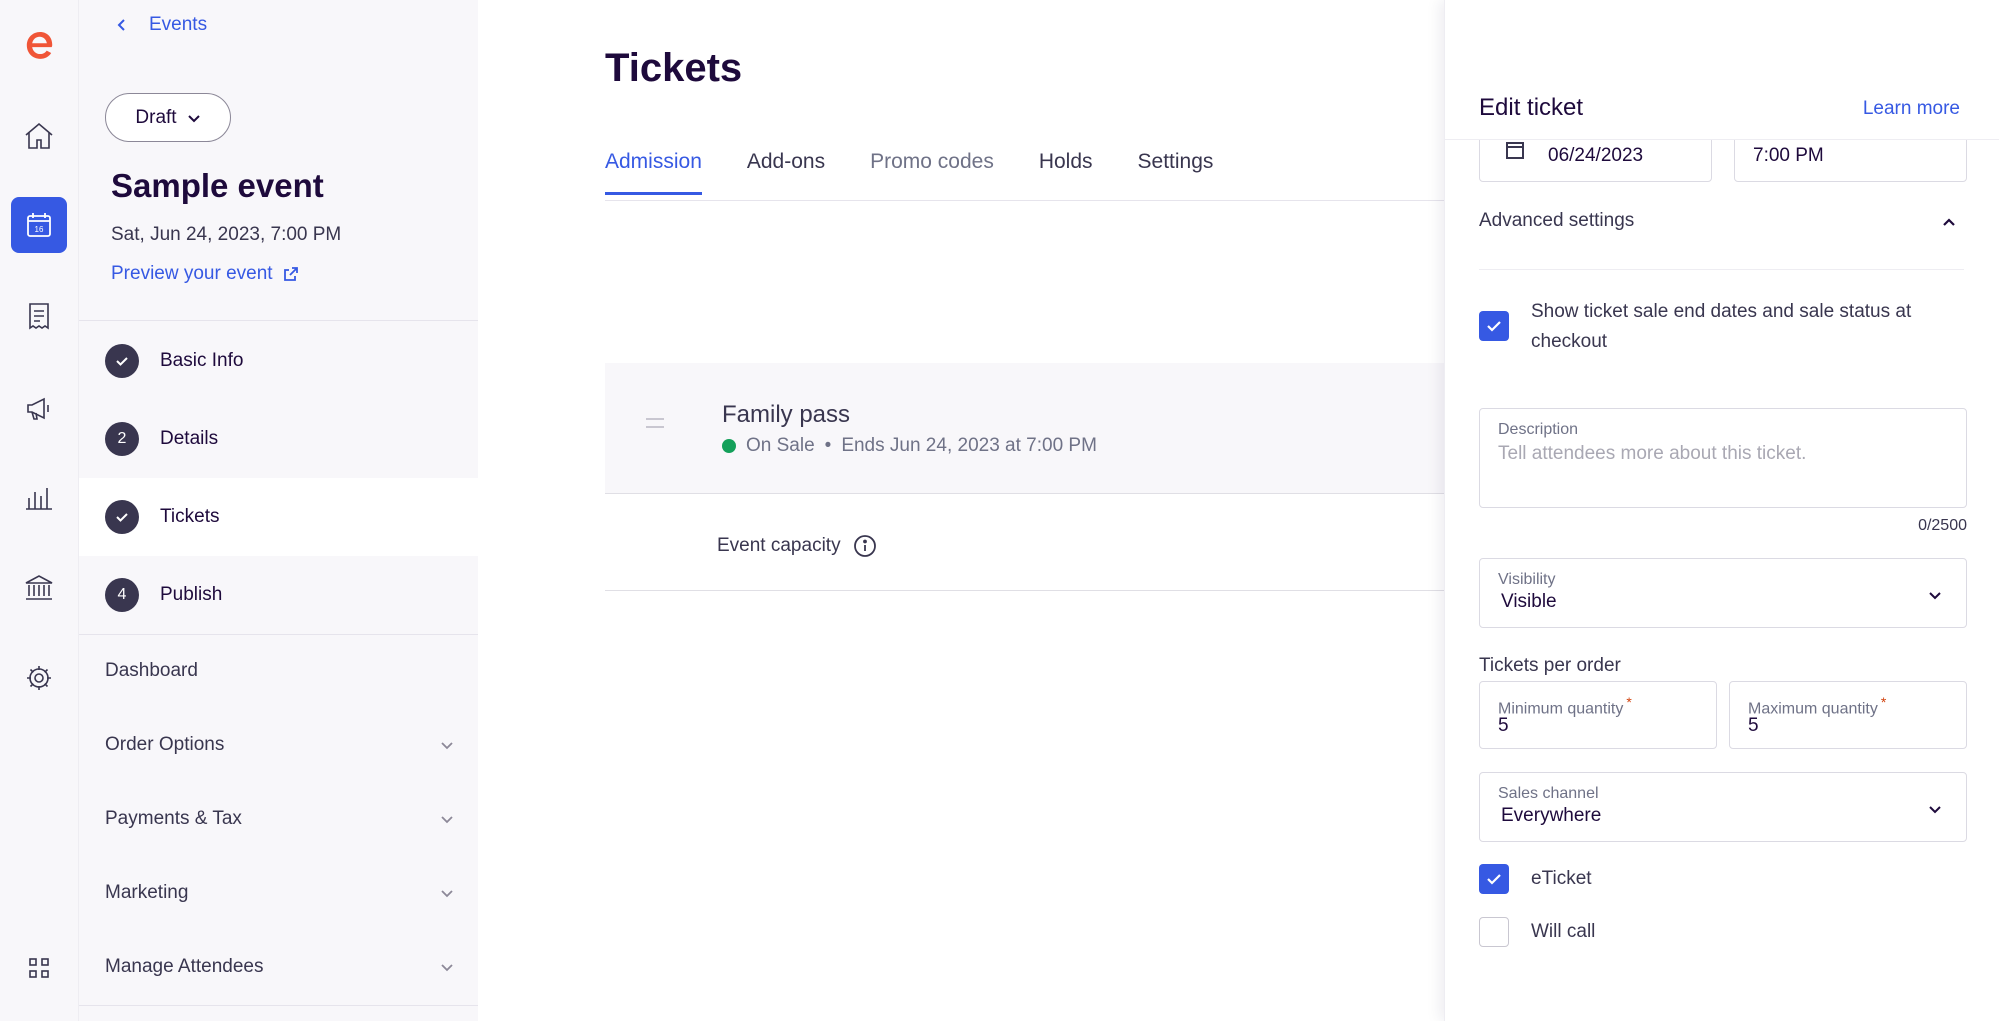  Describe the element at coordinates (1563, 931) in the screenshot. I see `will-call-label: Will call` at that location.